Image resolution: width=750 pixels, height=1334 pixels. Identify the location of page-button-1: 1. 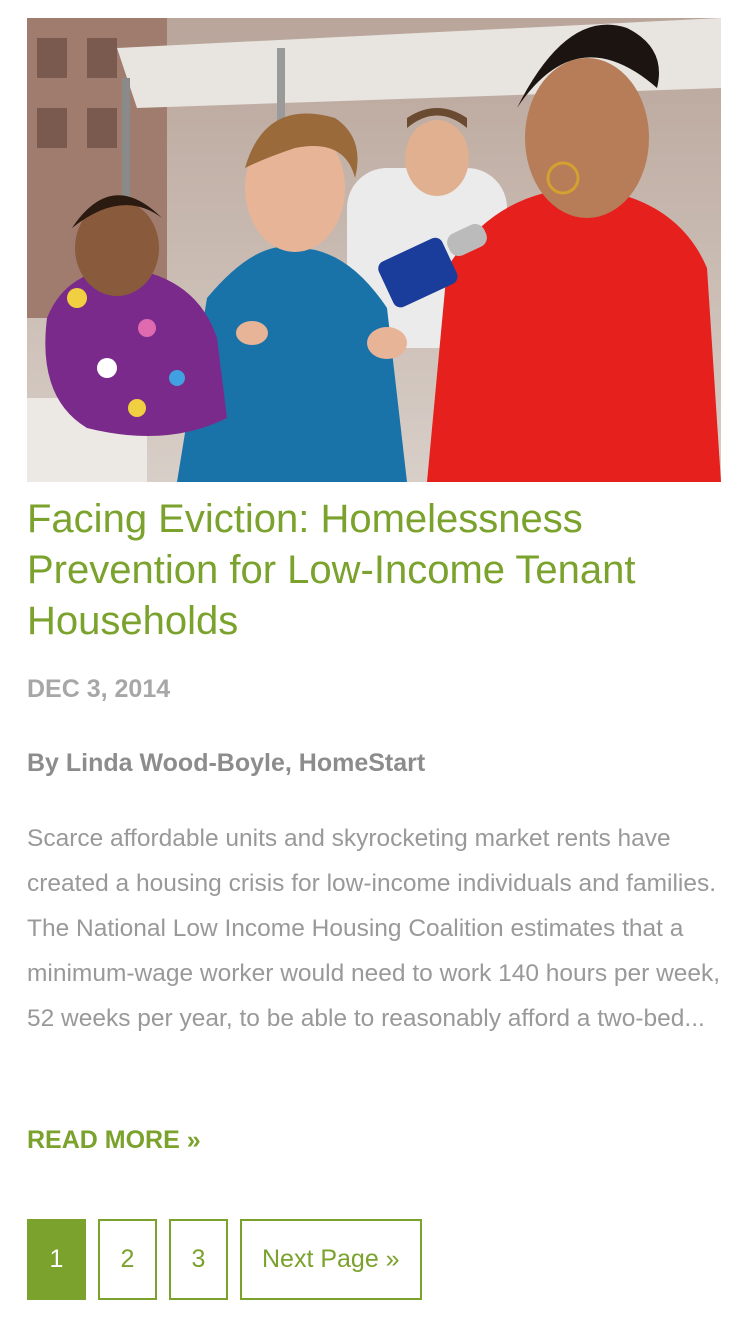
(56, 1259).